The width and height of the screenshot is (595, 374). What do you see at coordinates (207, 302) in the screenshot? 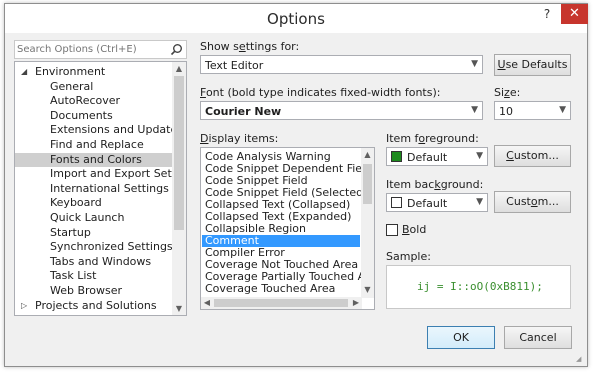
I see `scroll-left-icon: ◀` at bounding box center [207, 302].